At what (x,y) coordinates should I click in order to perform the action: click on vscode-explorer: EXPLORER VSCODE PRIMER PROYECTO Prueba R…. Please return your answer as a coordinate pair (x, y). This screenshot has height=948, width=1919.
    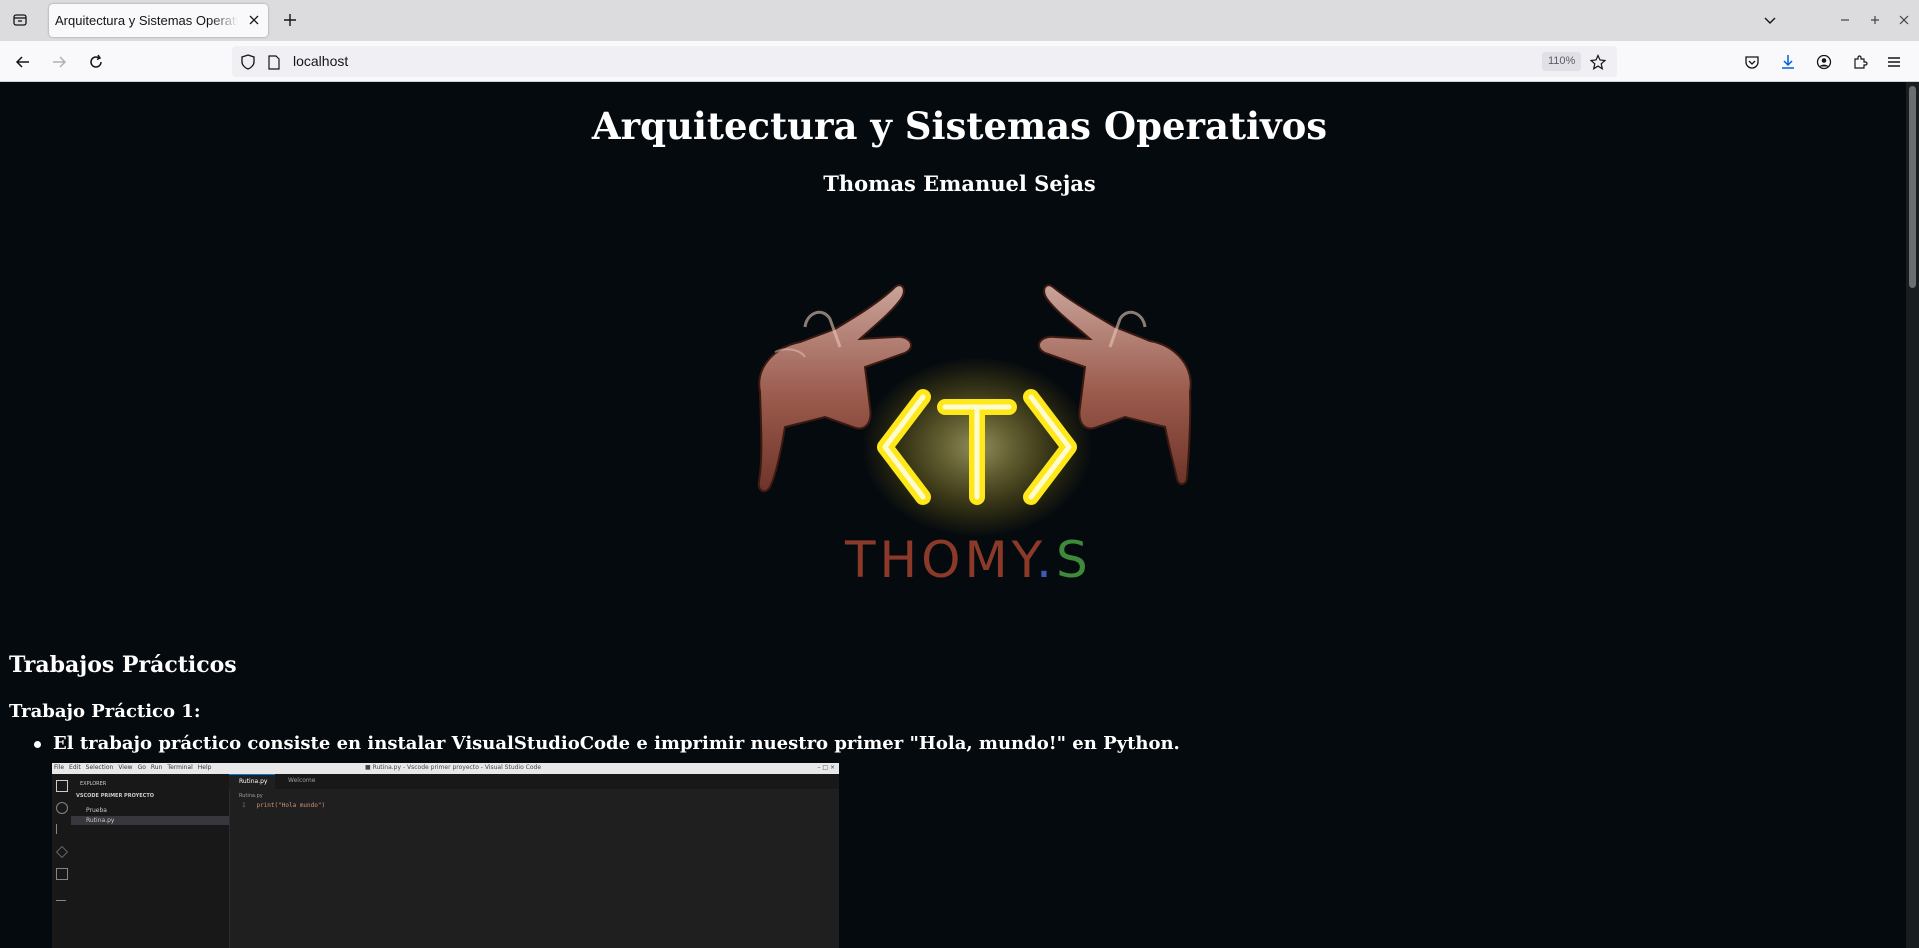
    Looking at the image, I should click on (150, 861).